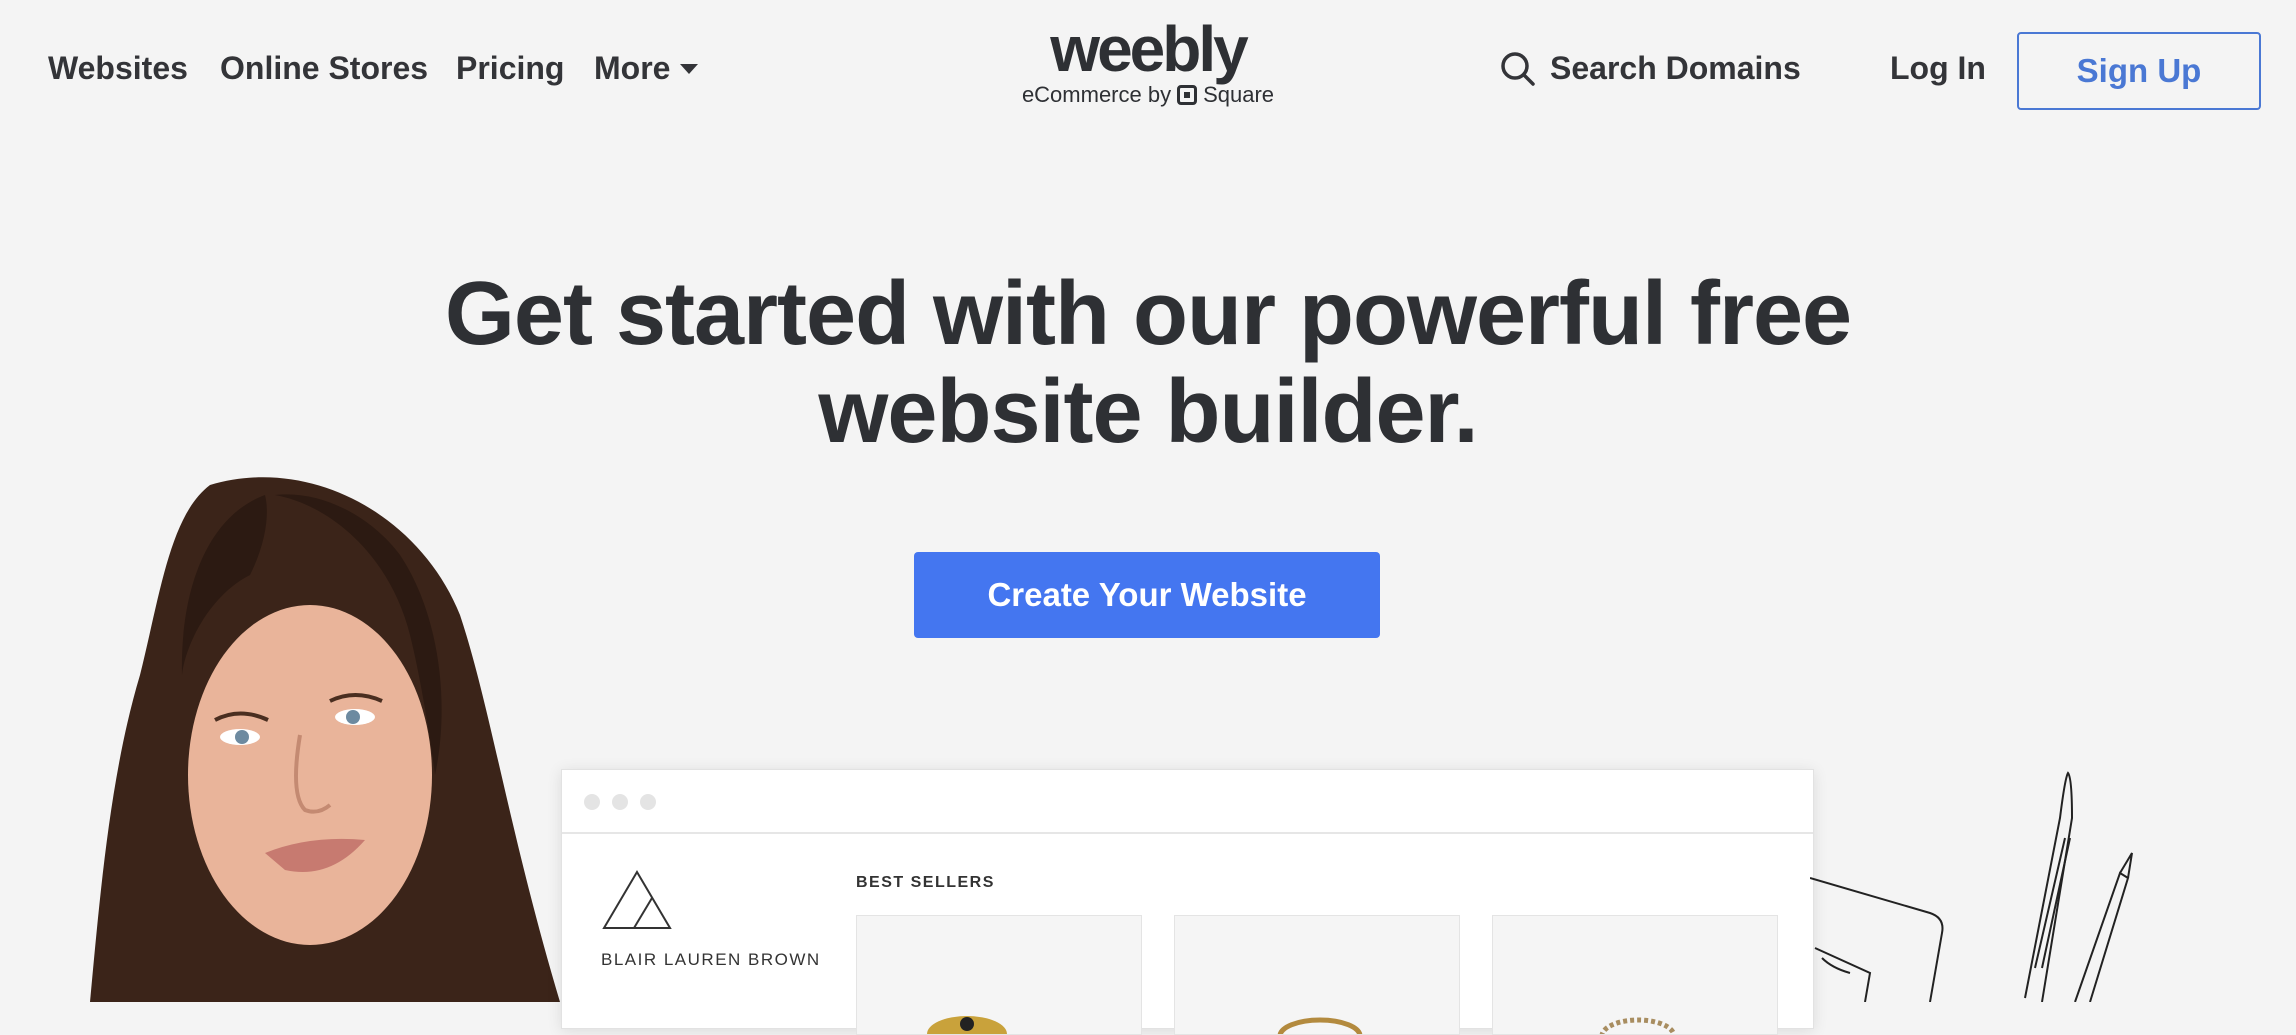 The width and height of the screenshot is (2296, 1035). I want to click on nav-websites: Websites, so click(118, 68).